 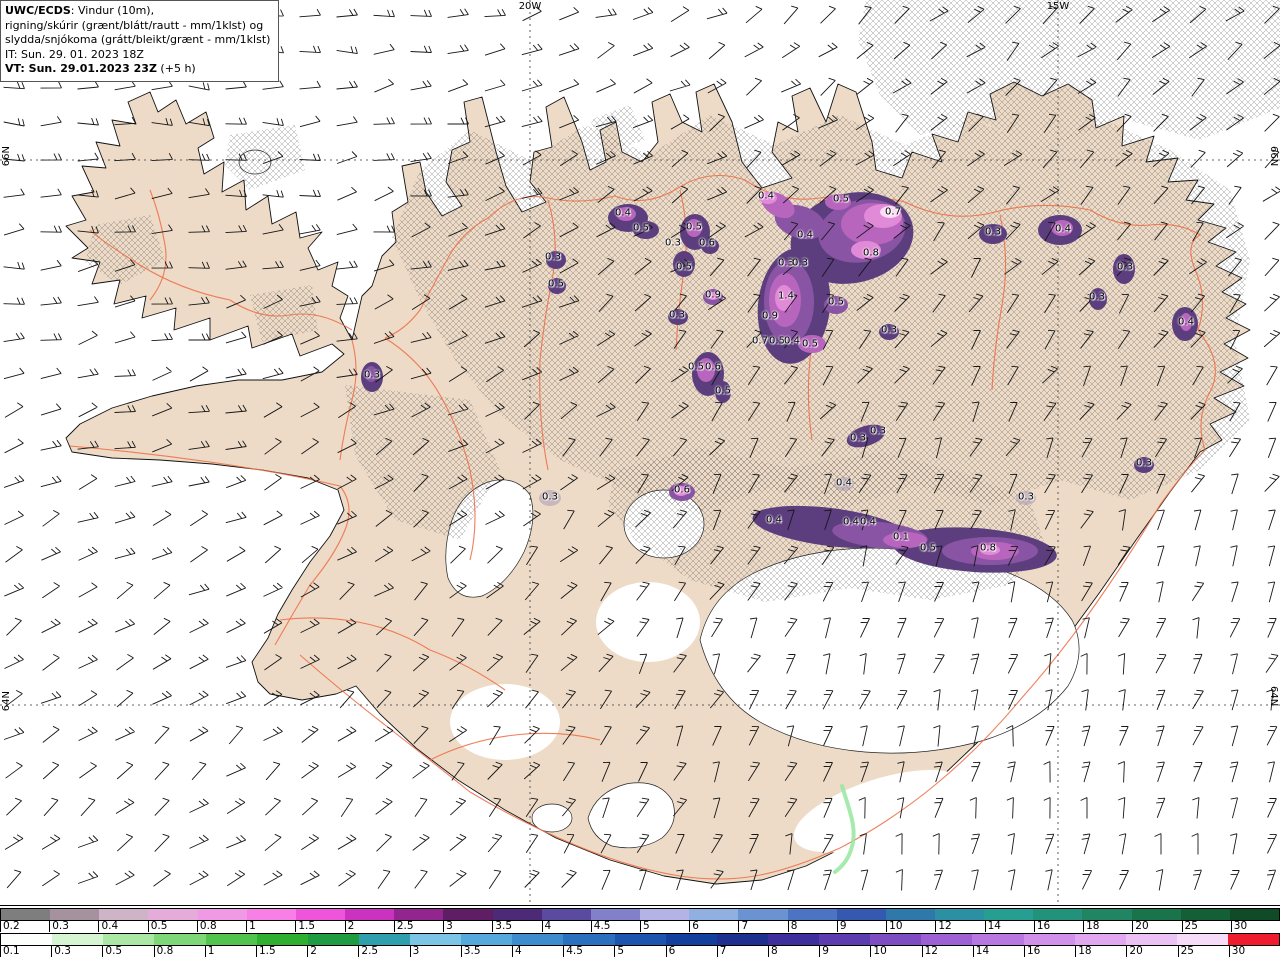 What do you see at coordinates (10, 926) in the screenshot?
I see `scale-value: 0.2` at bounding box center [10, 926].